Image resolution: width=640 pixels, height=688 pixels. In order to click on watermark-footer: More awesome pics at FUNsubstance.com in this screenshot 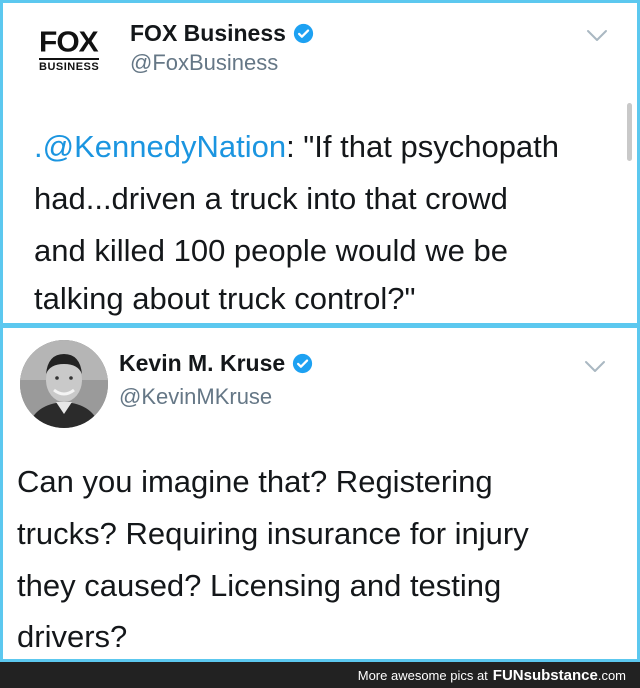, I will do `click(320, 675)`.